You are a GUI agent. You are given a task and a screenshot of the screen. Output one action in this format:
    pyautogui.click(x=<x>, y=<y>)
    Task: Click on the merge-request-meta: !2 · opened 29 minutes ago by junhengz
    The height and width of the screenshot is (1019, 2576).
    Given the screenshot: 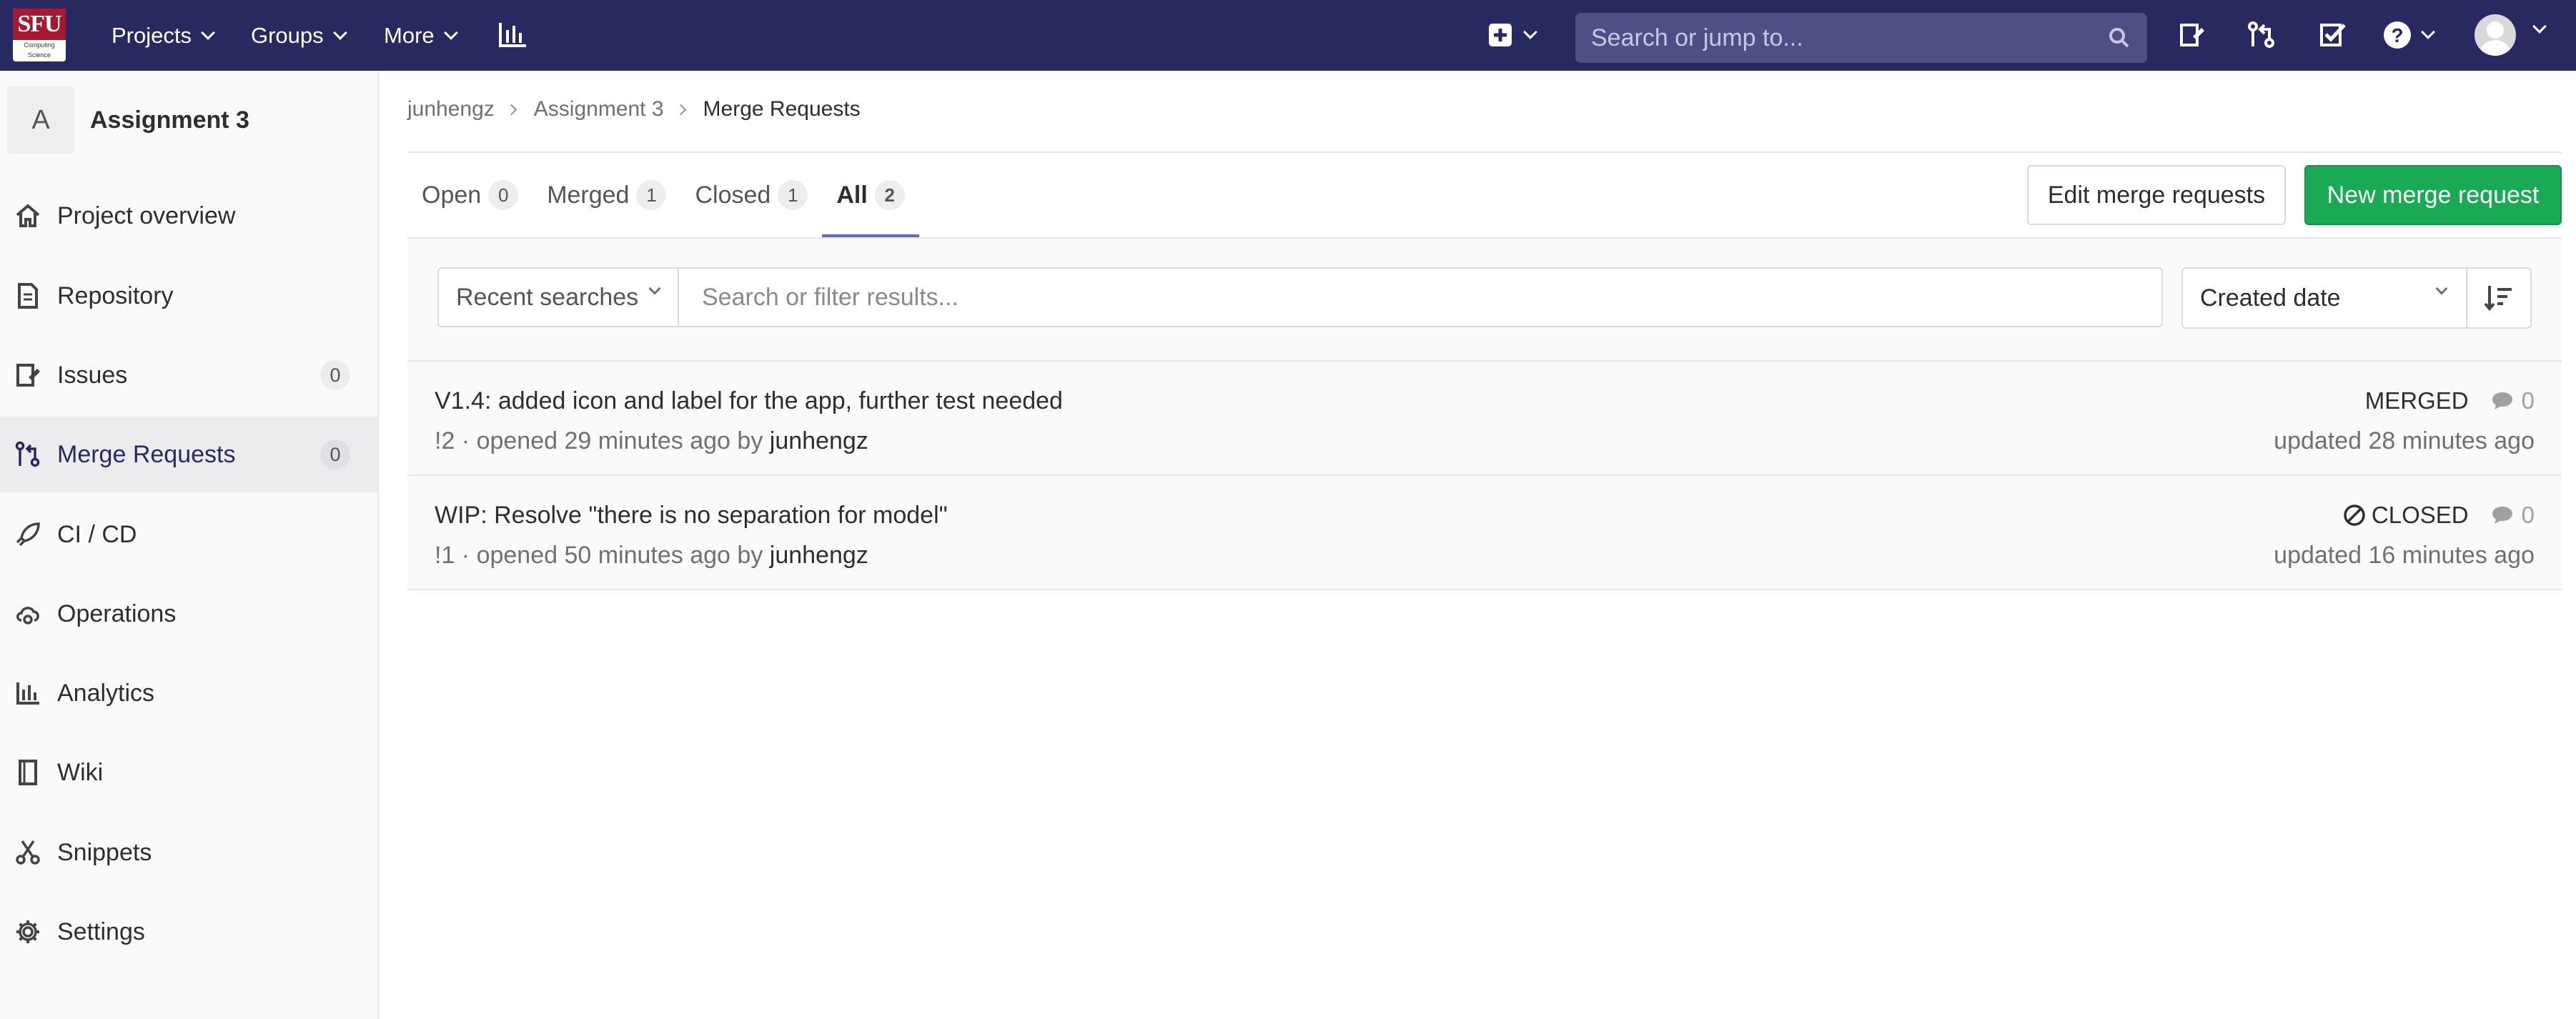 What is the action you would take?
    pyautogui.click(x=651, y=441)
    